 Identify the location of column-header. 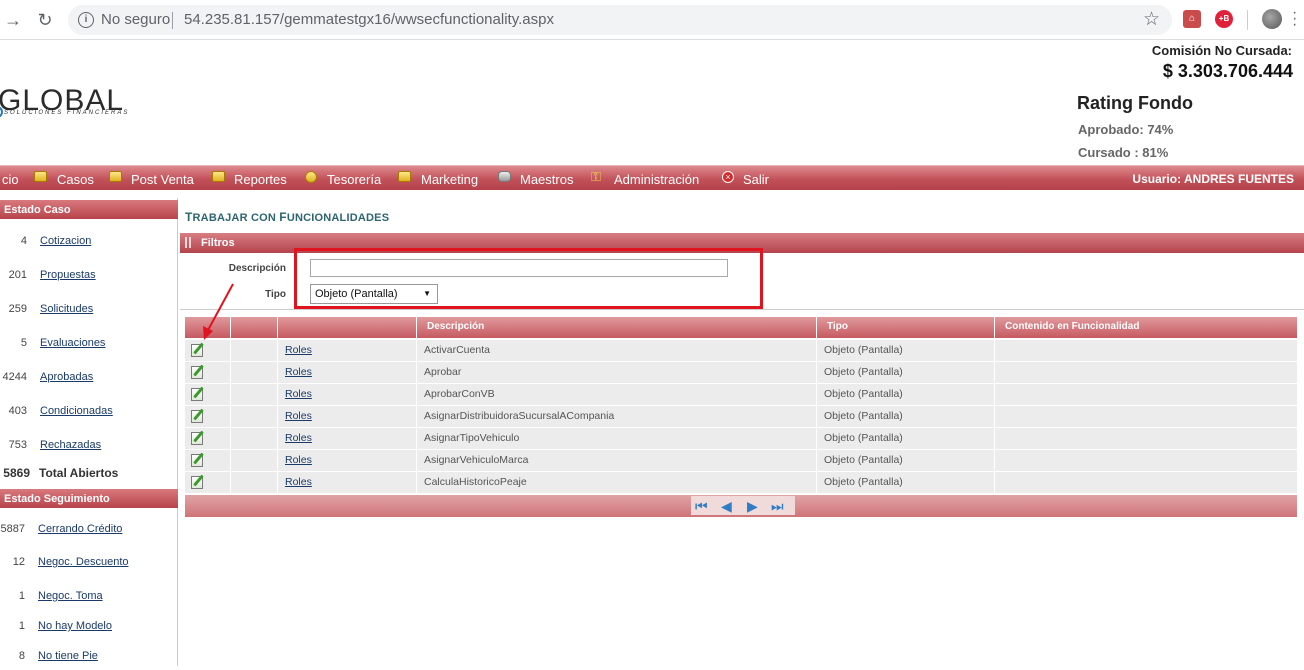
(347, 327).